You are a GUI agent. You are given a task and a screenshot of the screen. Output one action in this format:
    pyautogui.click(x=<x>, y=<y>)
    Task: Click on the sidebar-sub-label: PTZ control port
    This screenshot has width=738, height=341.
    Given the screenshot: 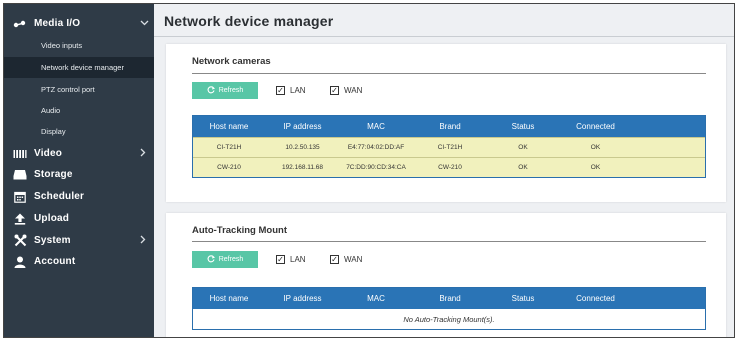 What is the action you would take?
    pyautogui.click(x=68, y=89)
    